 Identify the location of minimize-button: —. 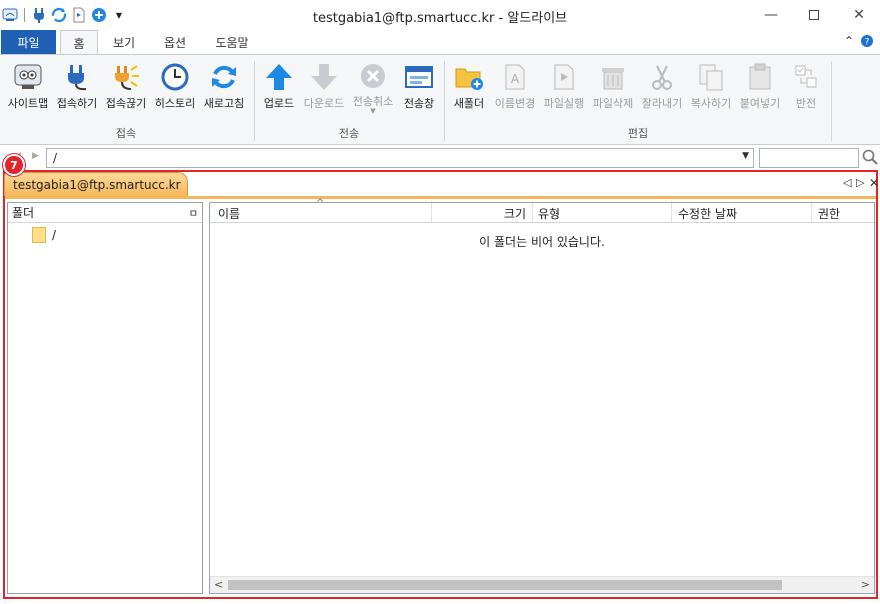
(771, 15).